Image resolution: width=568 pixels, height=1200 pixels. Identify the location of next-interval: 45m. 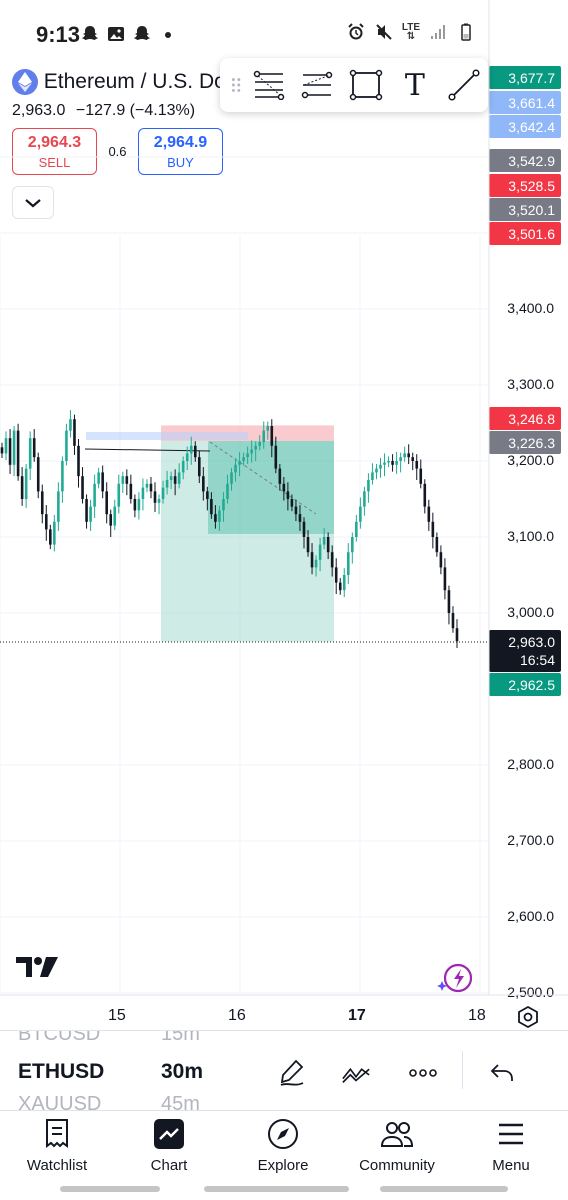
(180, 1101).